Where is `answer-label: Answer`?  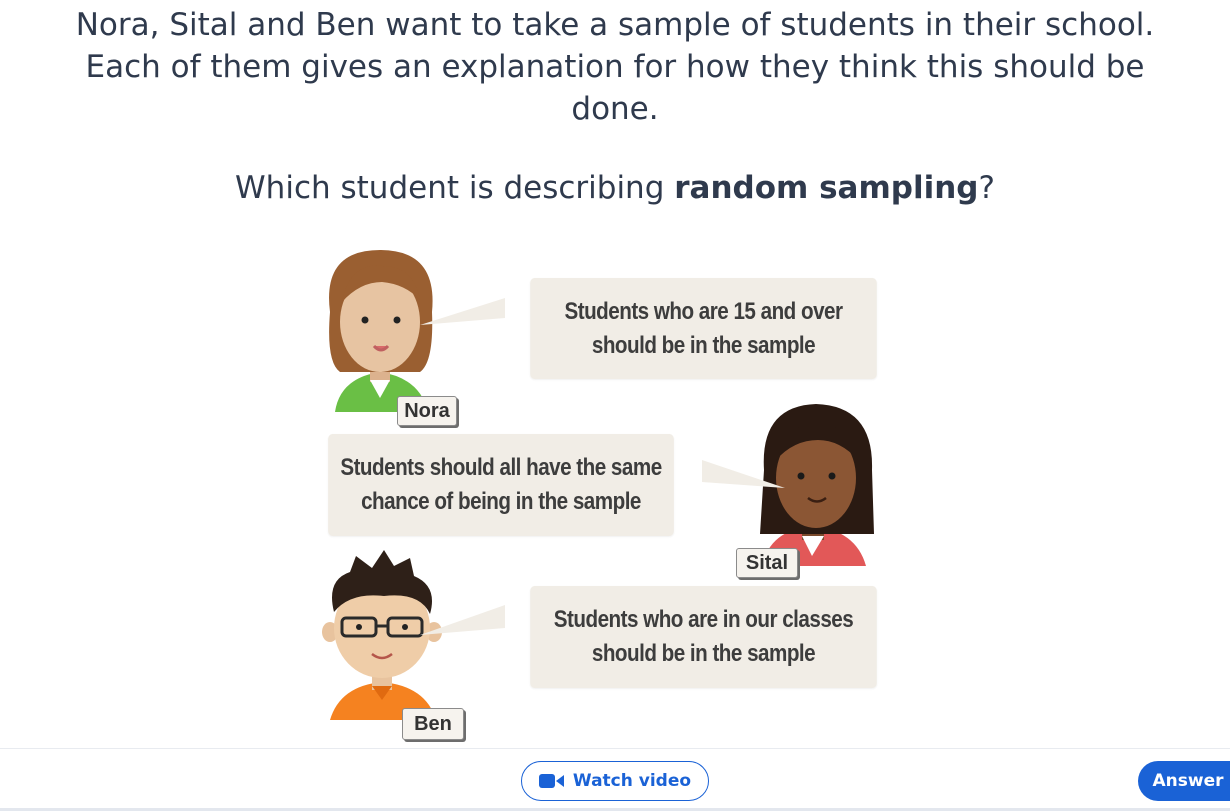 answer-label: Answer is located at coordinates (1188, 781).